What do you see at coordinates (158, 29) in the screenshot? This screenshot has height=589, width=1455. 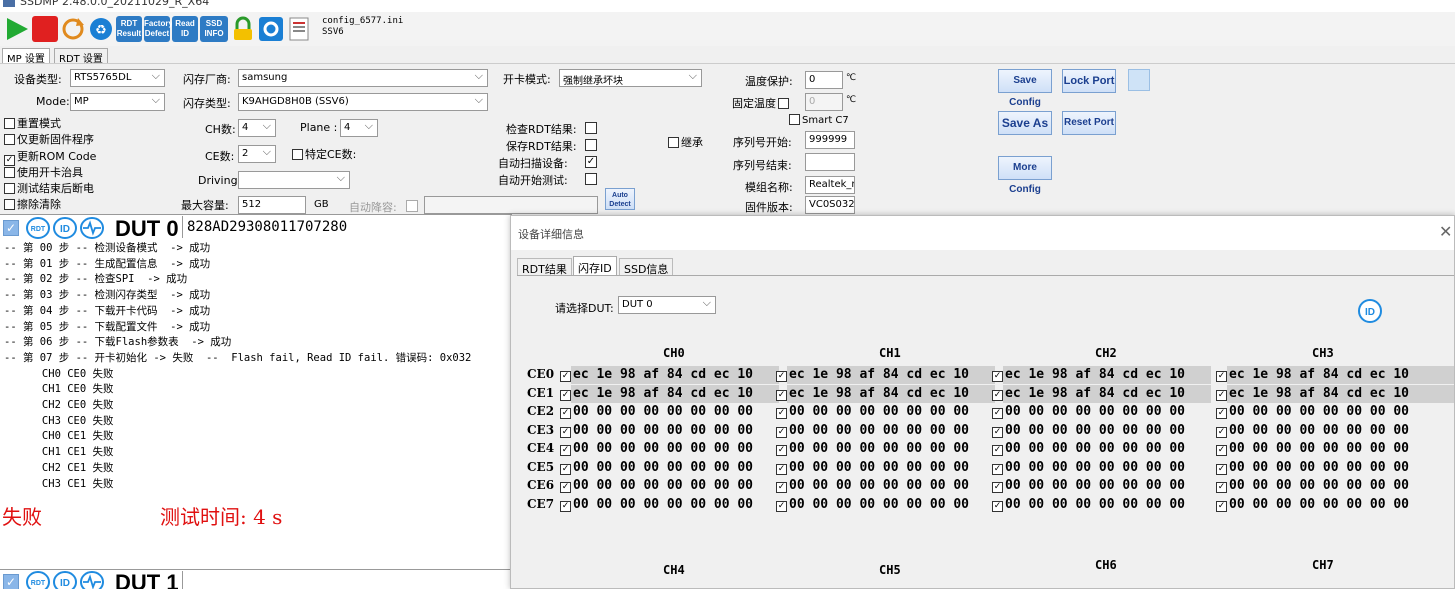 I see `factory-defect-button: Factory Defect` at bounding box center [158, 29].